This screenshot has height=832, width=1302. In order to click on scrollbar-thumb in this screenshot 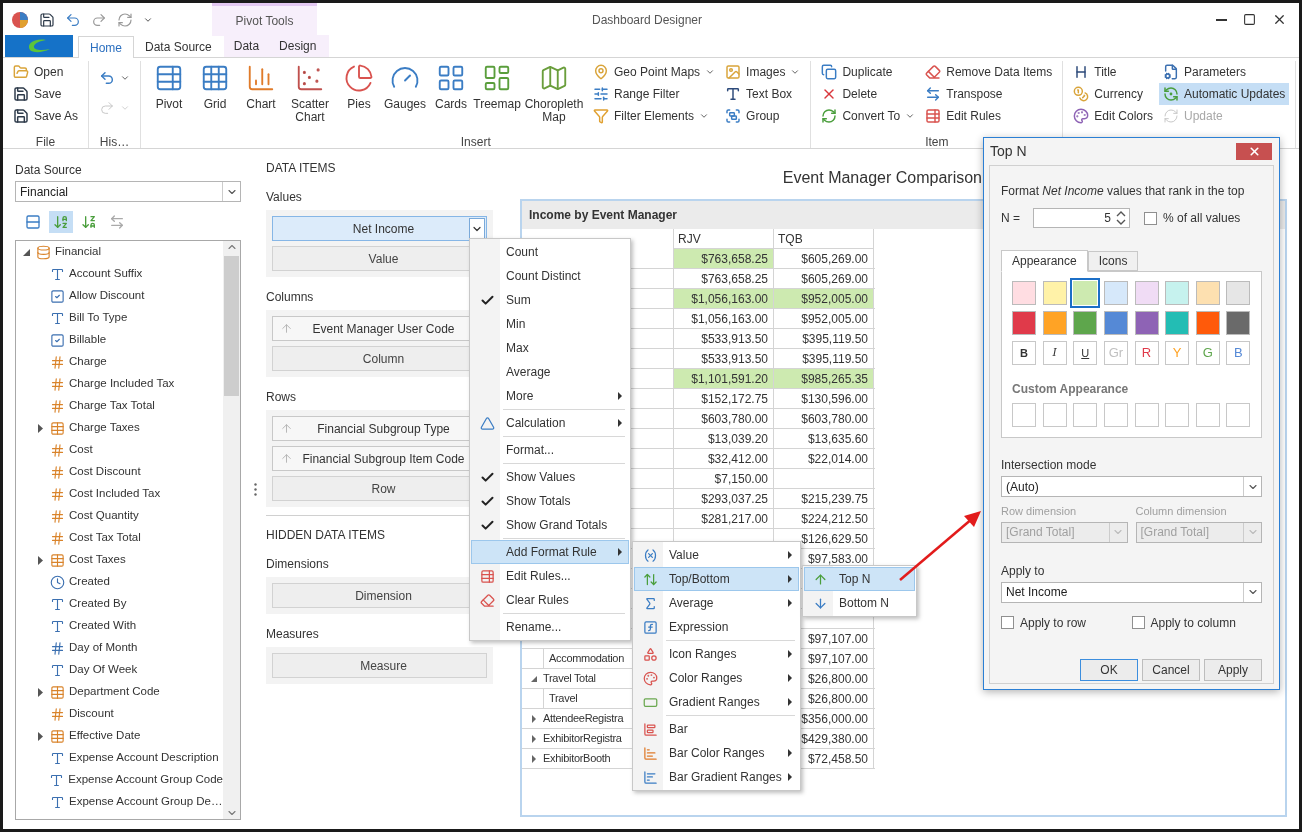, I will do `click(231, 326)`.